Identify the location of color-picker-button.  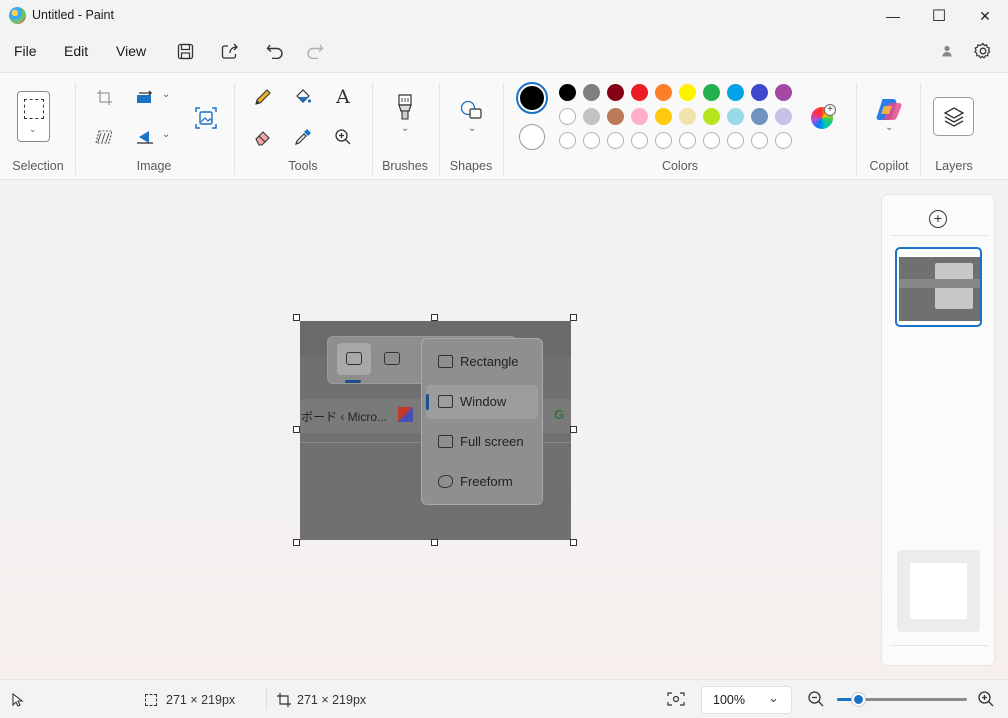
(303, 137).